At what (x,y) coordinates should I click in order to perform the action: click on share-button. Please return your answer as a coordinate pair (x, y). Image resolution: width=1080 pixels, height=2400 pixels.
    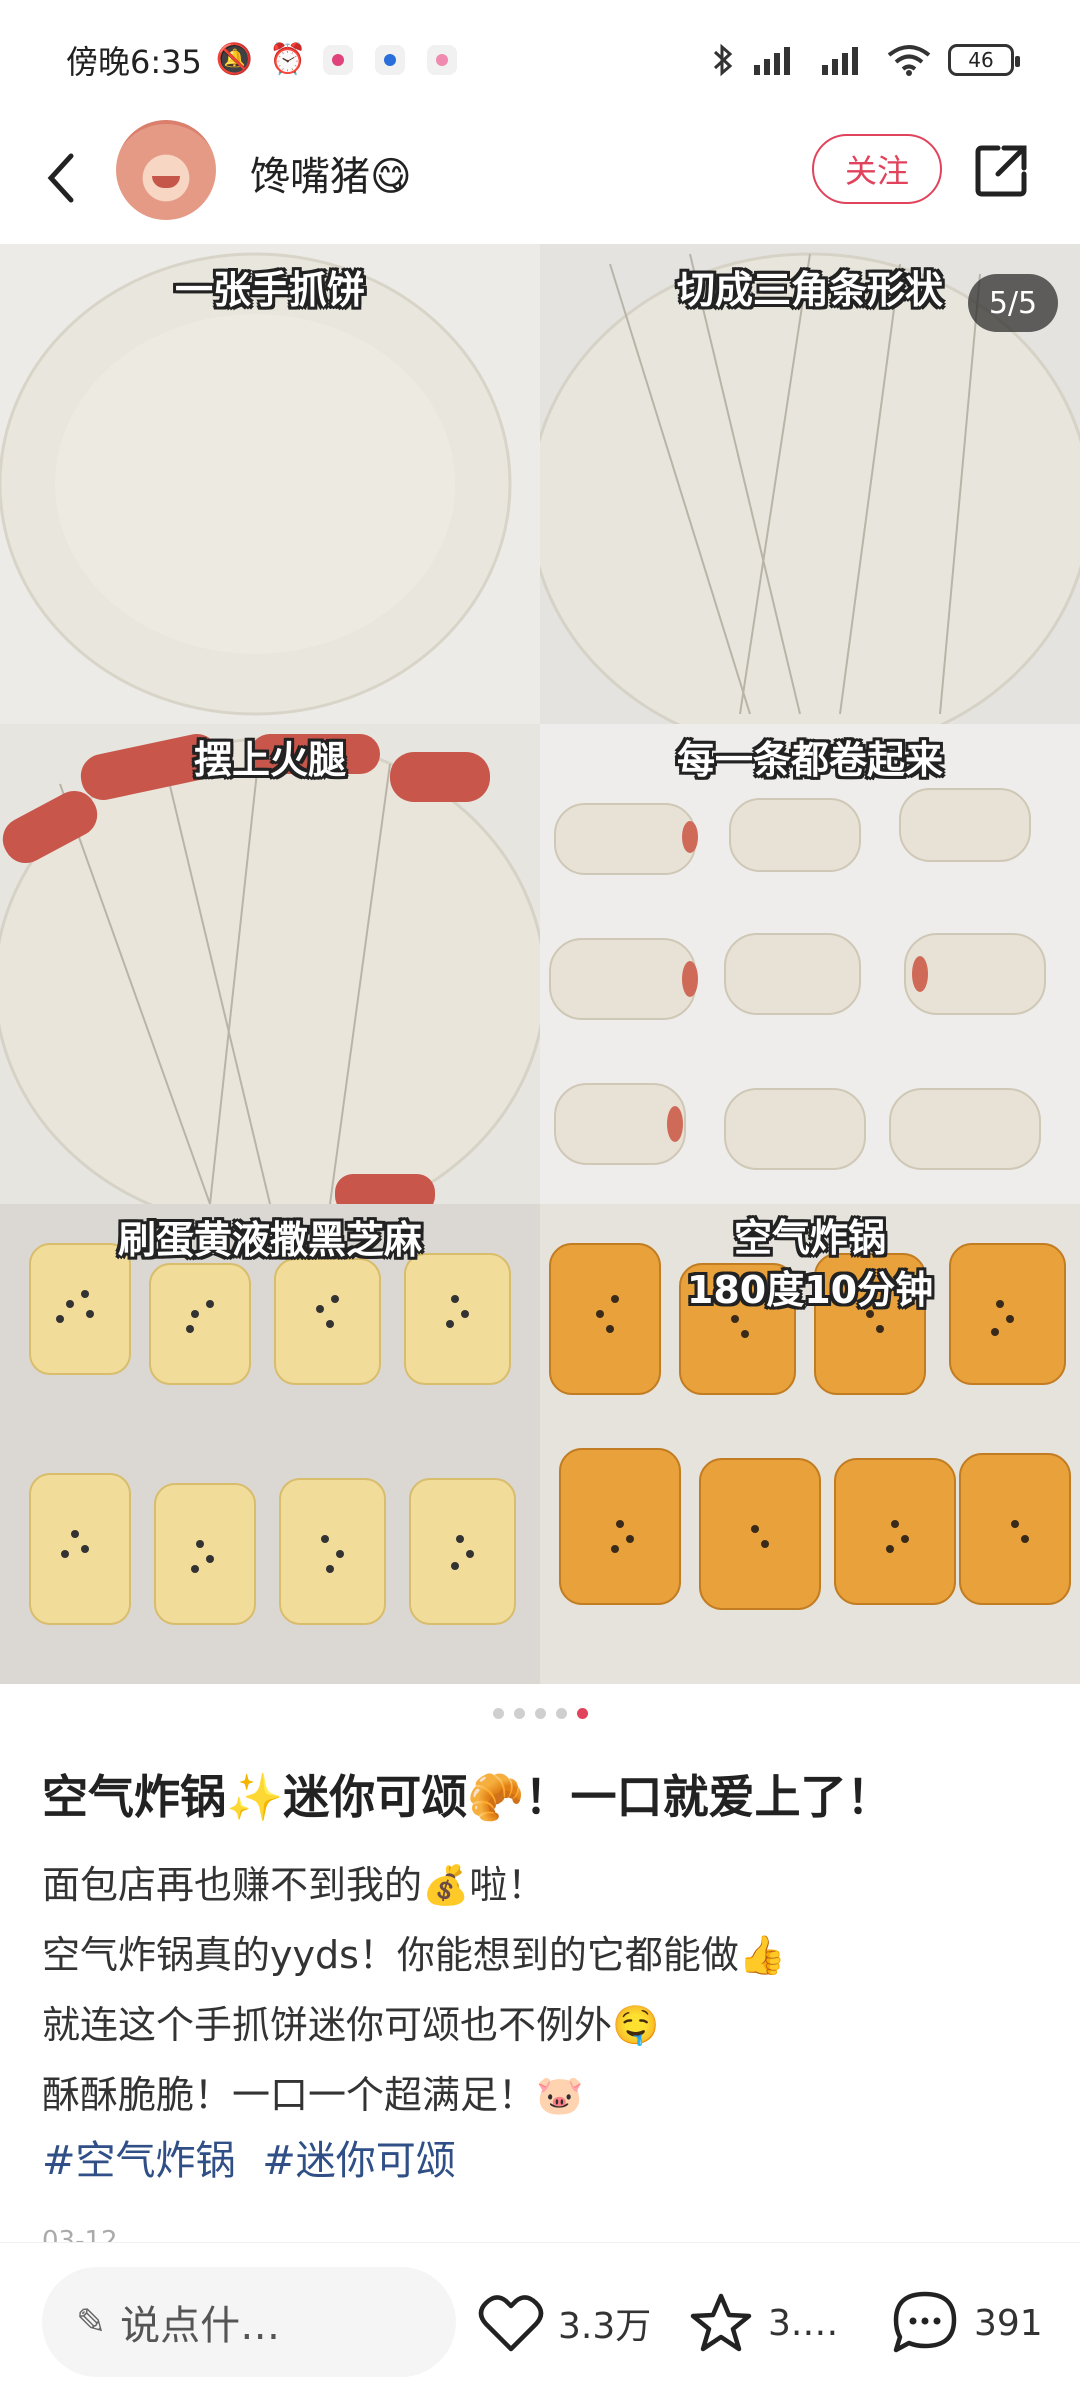
    Looking at the image, I should click on (1002, 170).